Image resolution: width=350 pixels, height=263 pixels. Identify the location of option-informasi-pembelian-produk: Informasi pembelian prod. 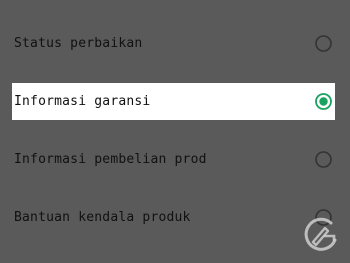
(173, 159).